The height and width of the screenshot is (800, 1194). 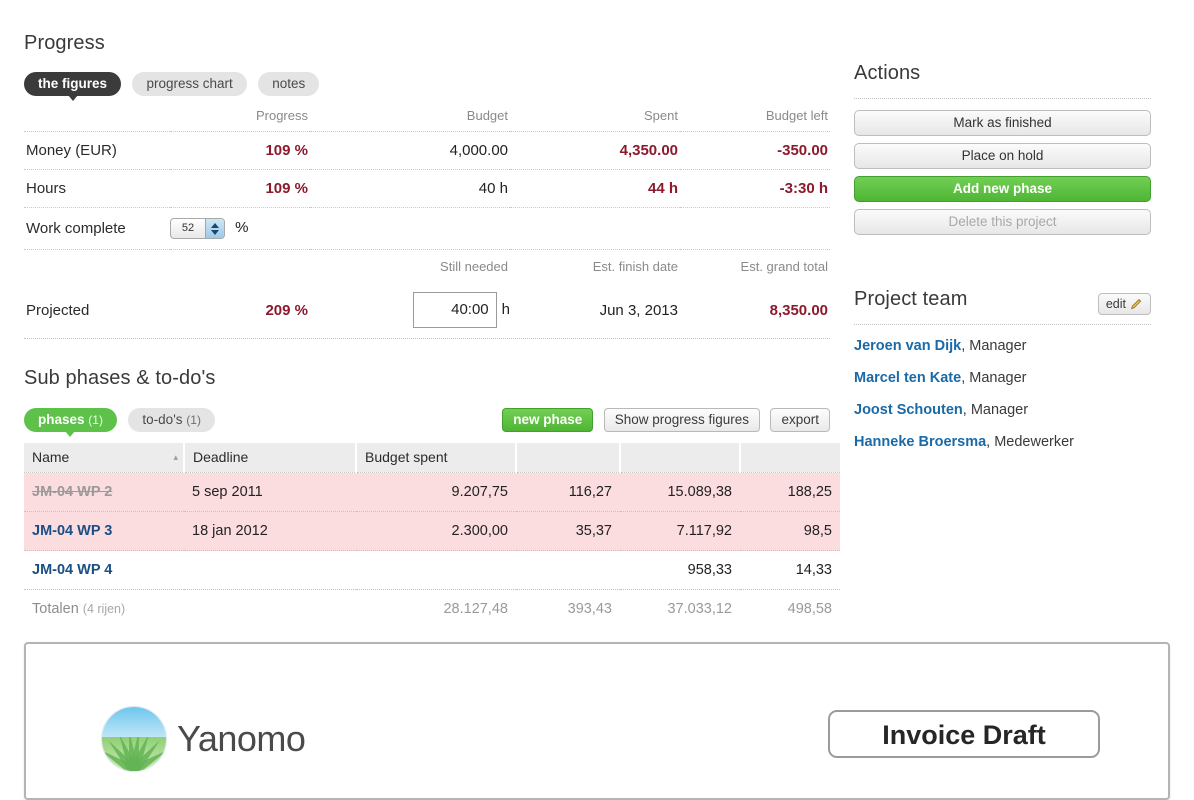 I want to click on tab-progress-chart: progress chart, so click(x=189, y=84).